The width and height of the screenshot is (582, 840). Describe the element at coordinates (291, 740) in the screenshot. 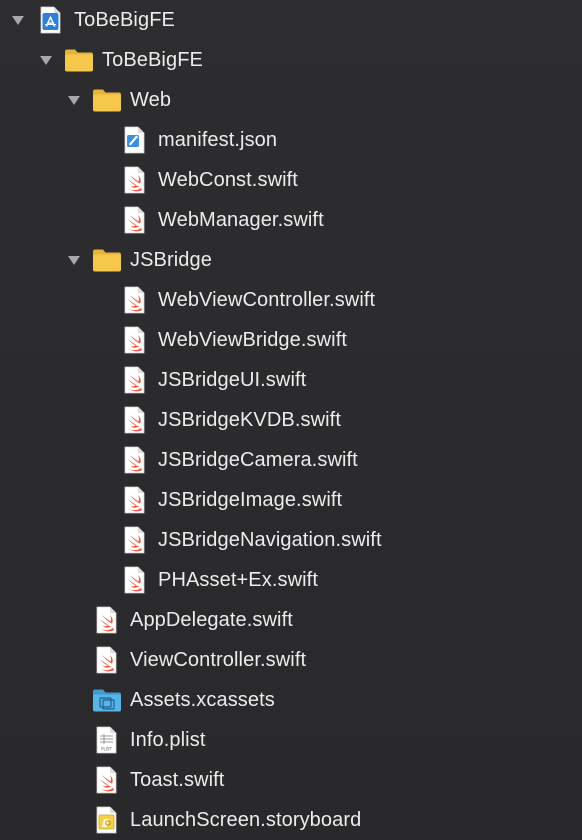

I see `tree-item-info-plist: PLIST Info.plist` at that location.